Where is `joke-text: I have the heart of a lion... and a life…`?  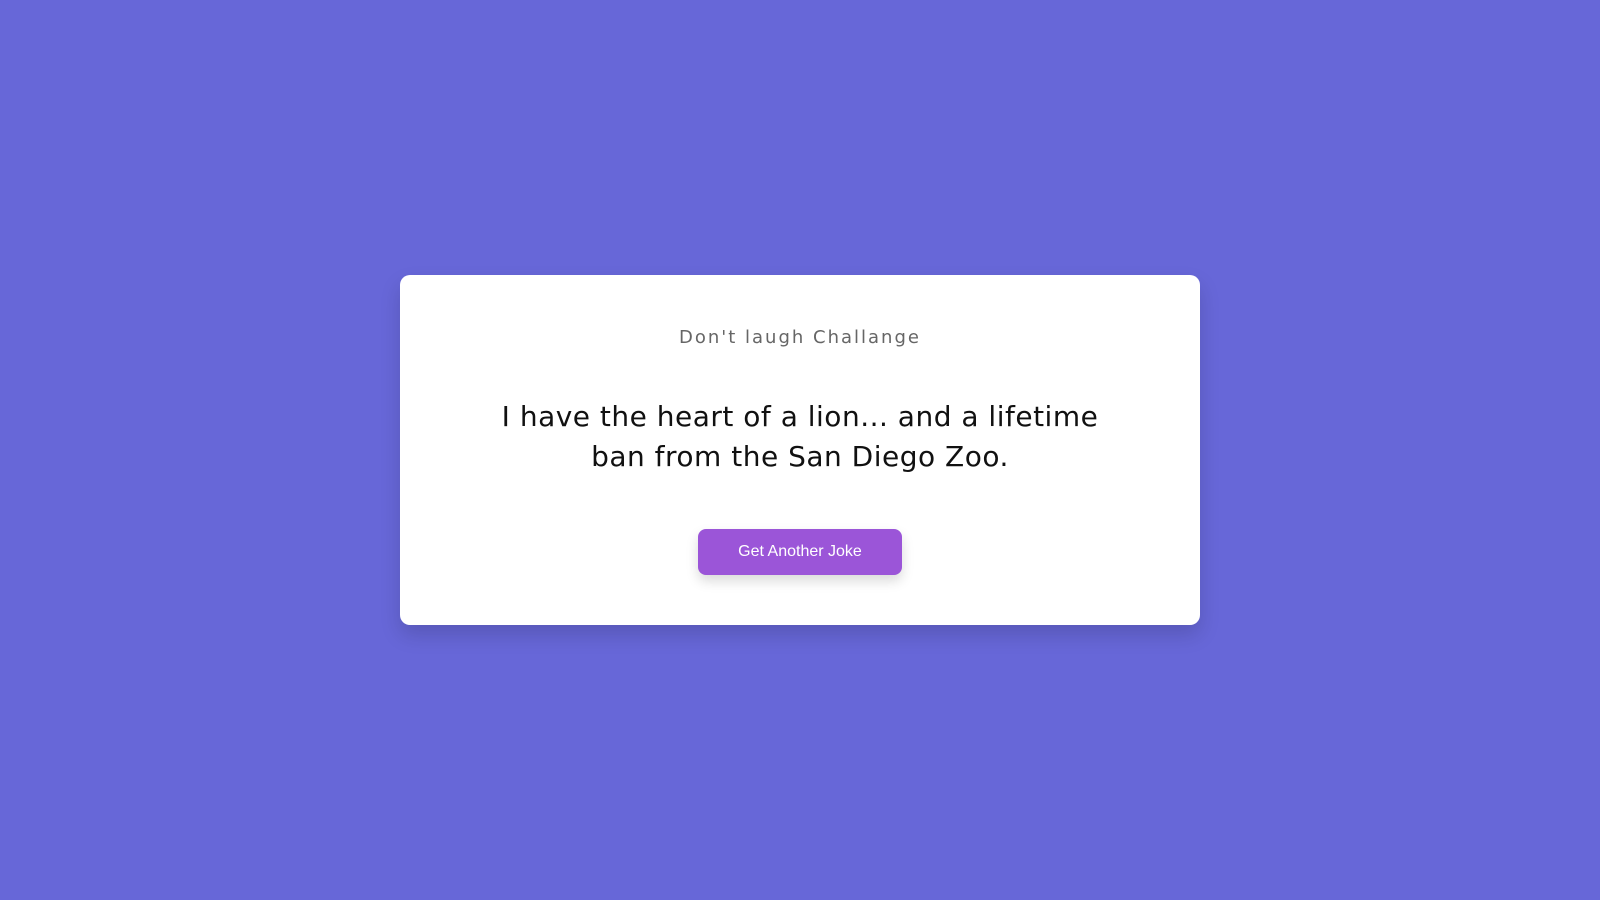
joke-text: I have the heart of a lion... and a life… is located at coordinates (800, 436).